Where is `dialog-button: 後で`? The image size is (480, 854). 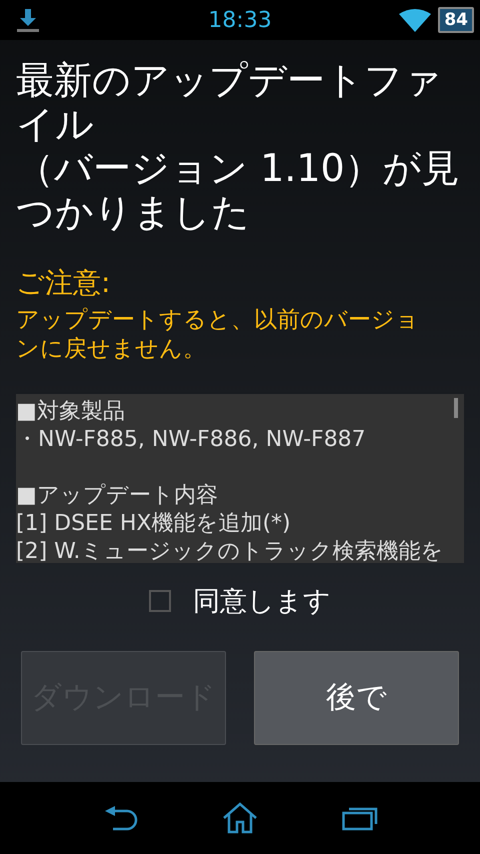
dialog-button: 後で is located at coordinates (356, 698).